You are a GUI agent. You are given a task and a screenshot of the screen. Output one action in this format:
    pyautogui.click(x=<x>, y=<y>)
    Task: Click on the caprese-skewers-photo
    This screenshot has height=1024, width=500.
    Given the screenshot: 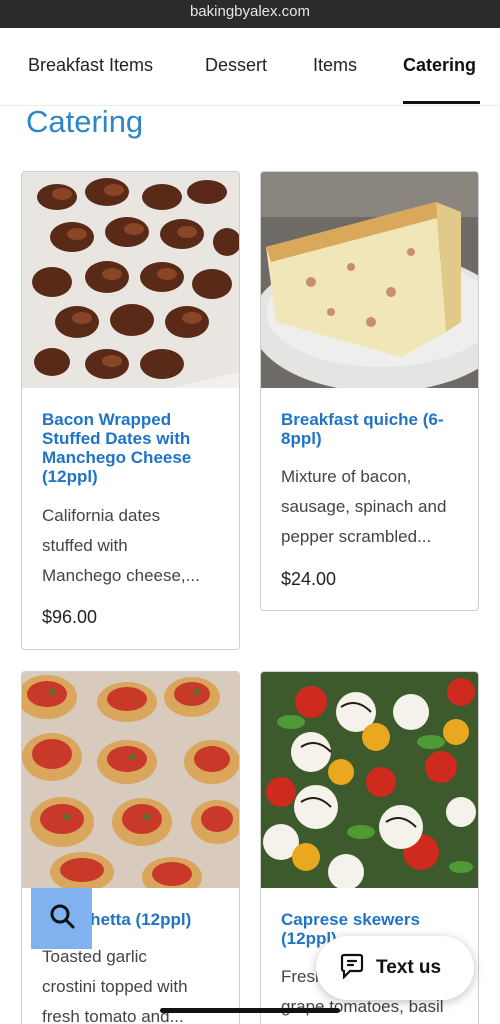 What is the action you would take?
    pyautogui.click(x=369, y=780)
    